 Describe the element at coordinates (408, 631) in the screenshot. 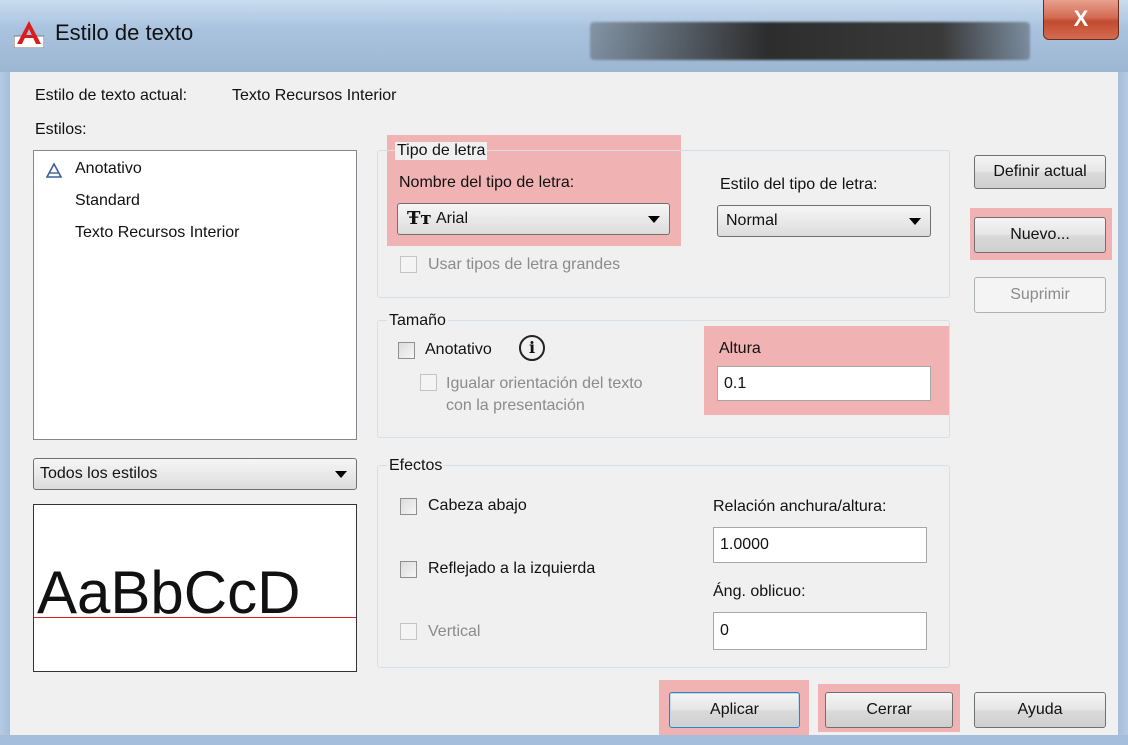

I see `vertical-checkbox` at that location.